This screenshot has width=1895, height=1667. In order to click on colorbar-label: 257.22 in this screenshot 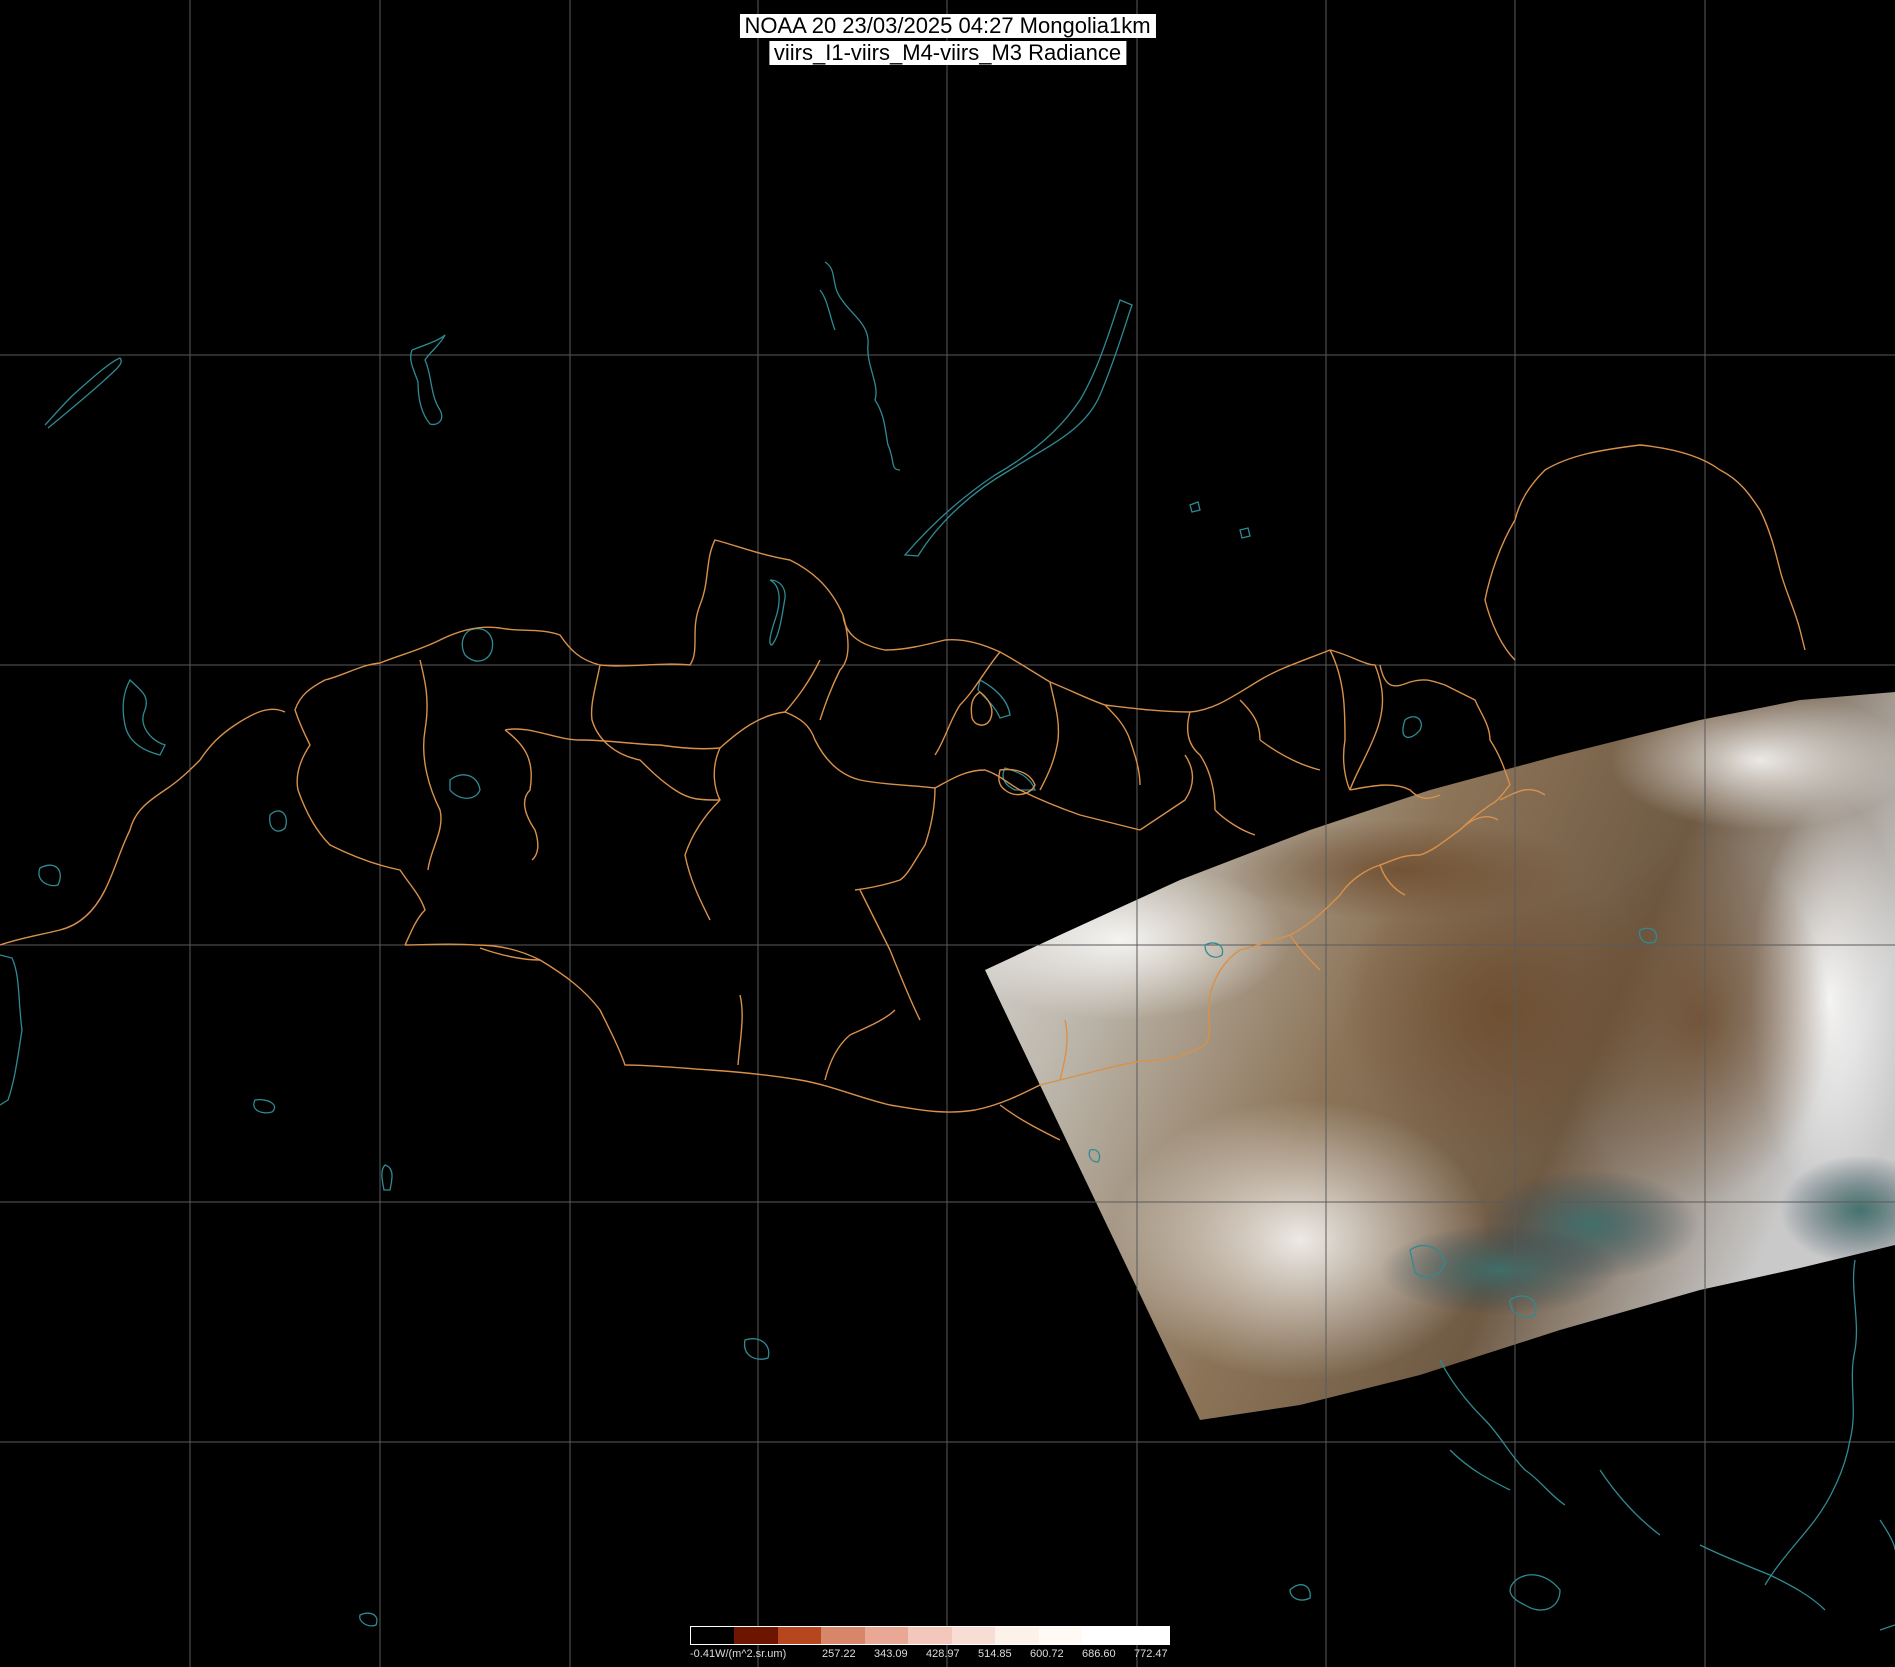, I will do `click(839, 1654)`.